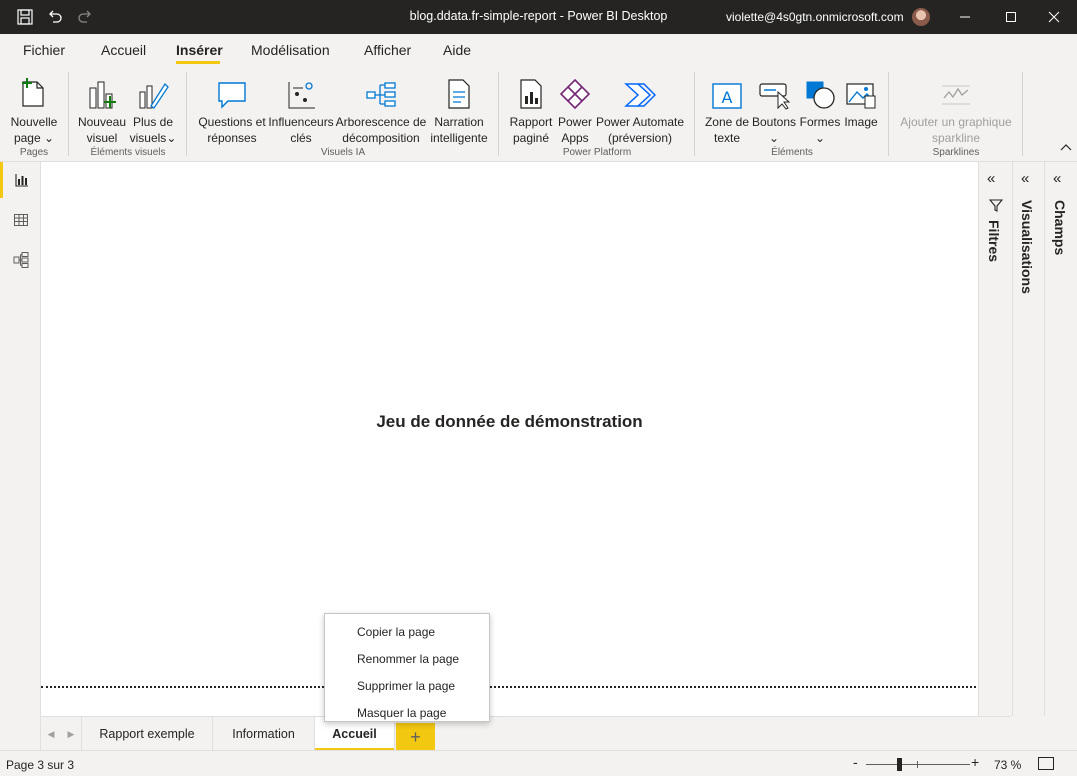 This screenshot has height=776, width=1077. I want to click on more-visuals-button: Plus de visuels⌄, so click(153, 110).